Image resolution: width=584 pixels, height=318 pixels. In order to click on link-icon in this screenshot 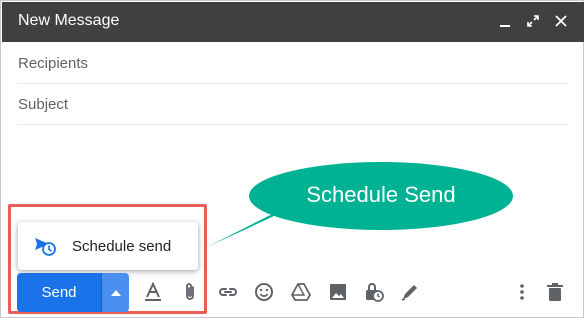, I will do `click(228, 292)`.